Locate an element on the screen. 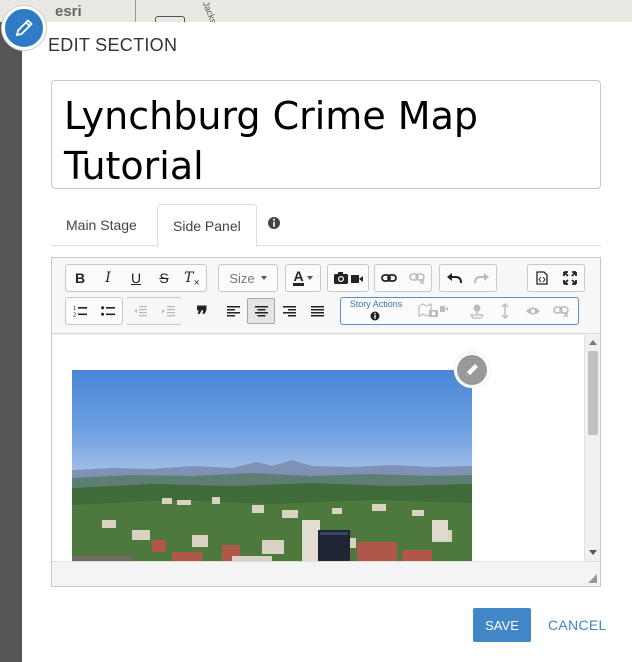  panel-tabs: Main Stage Side Panel is located at coordinates (326, 225).